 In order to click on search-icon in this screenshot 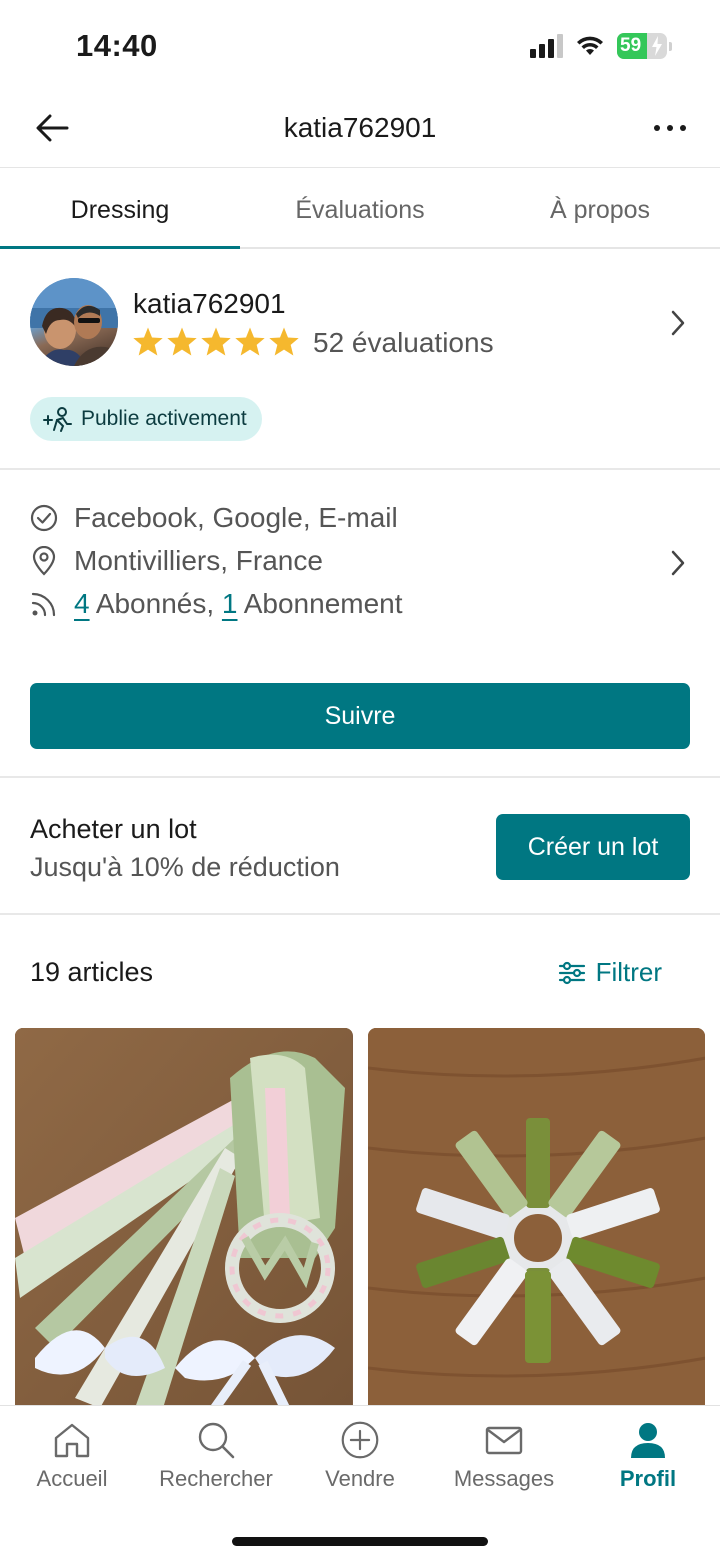, I will do `click(216, 1440)`.